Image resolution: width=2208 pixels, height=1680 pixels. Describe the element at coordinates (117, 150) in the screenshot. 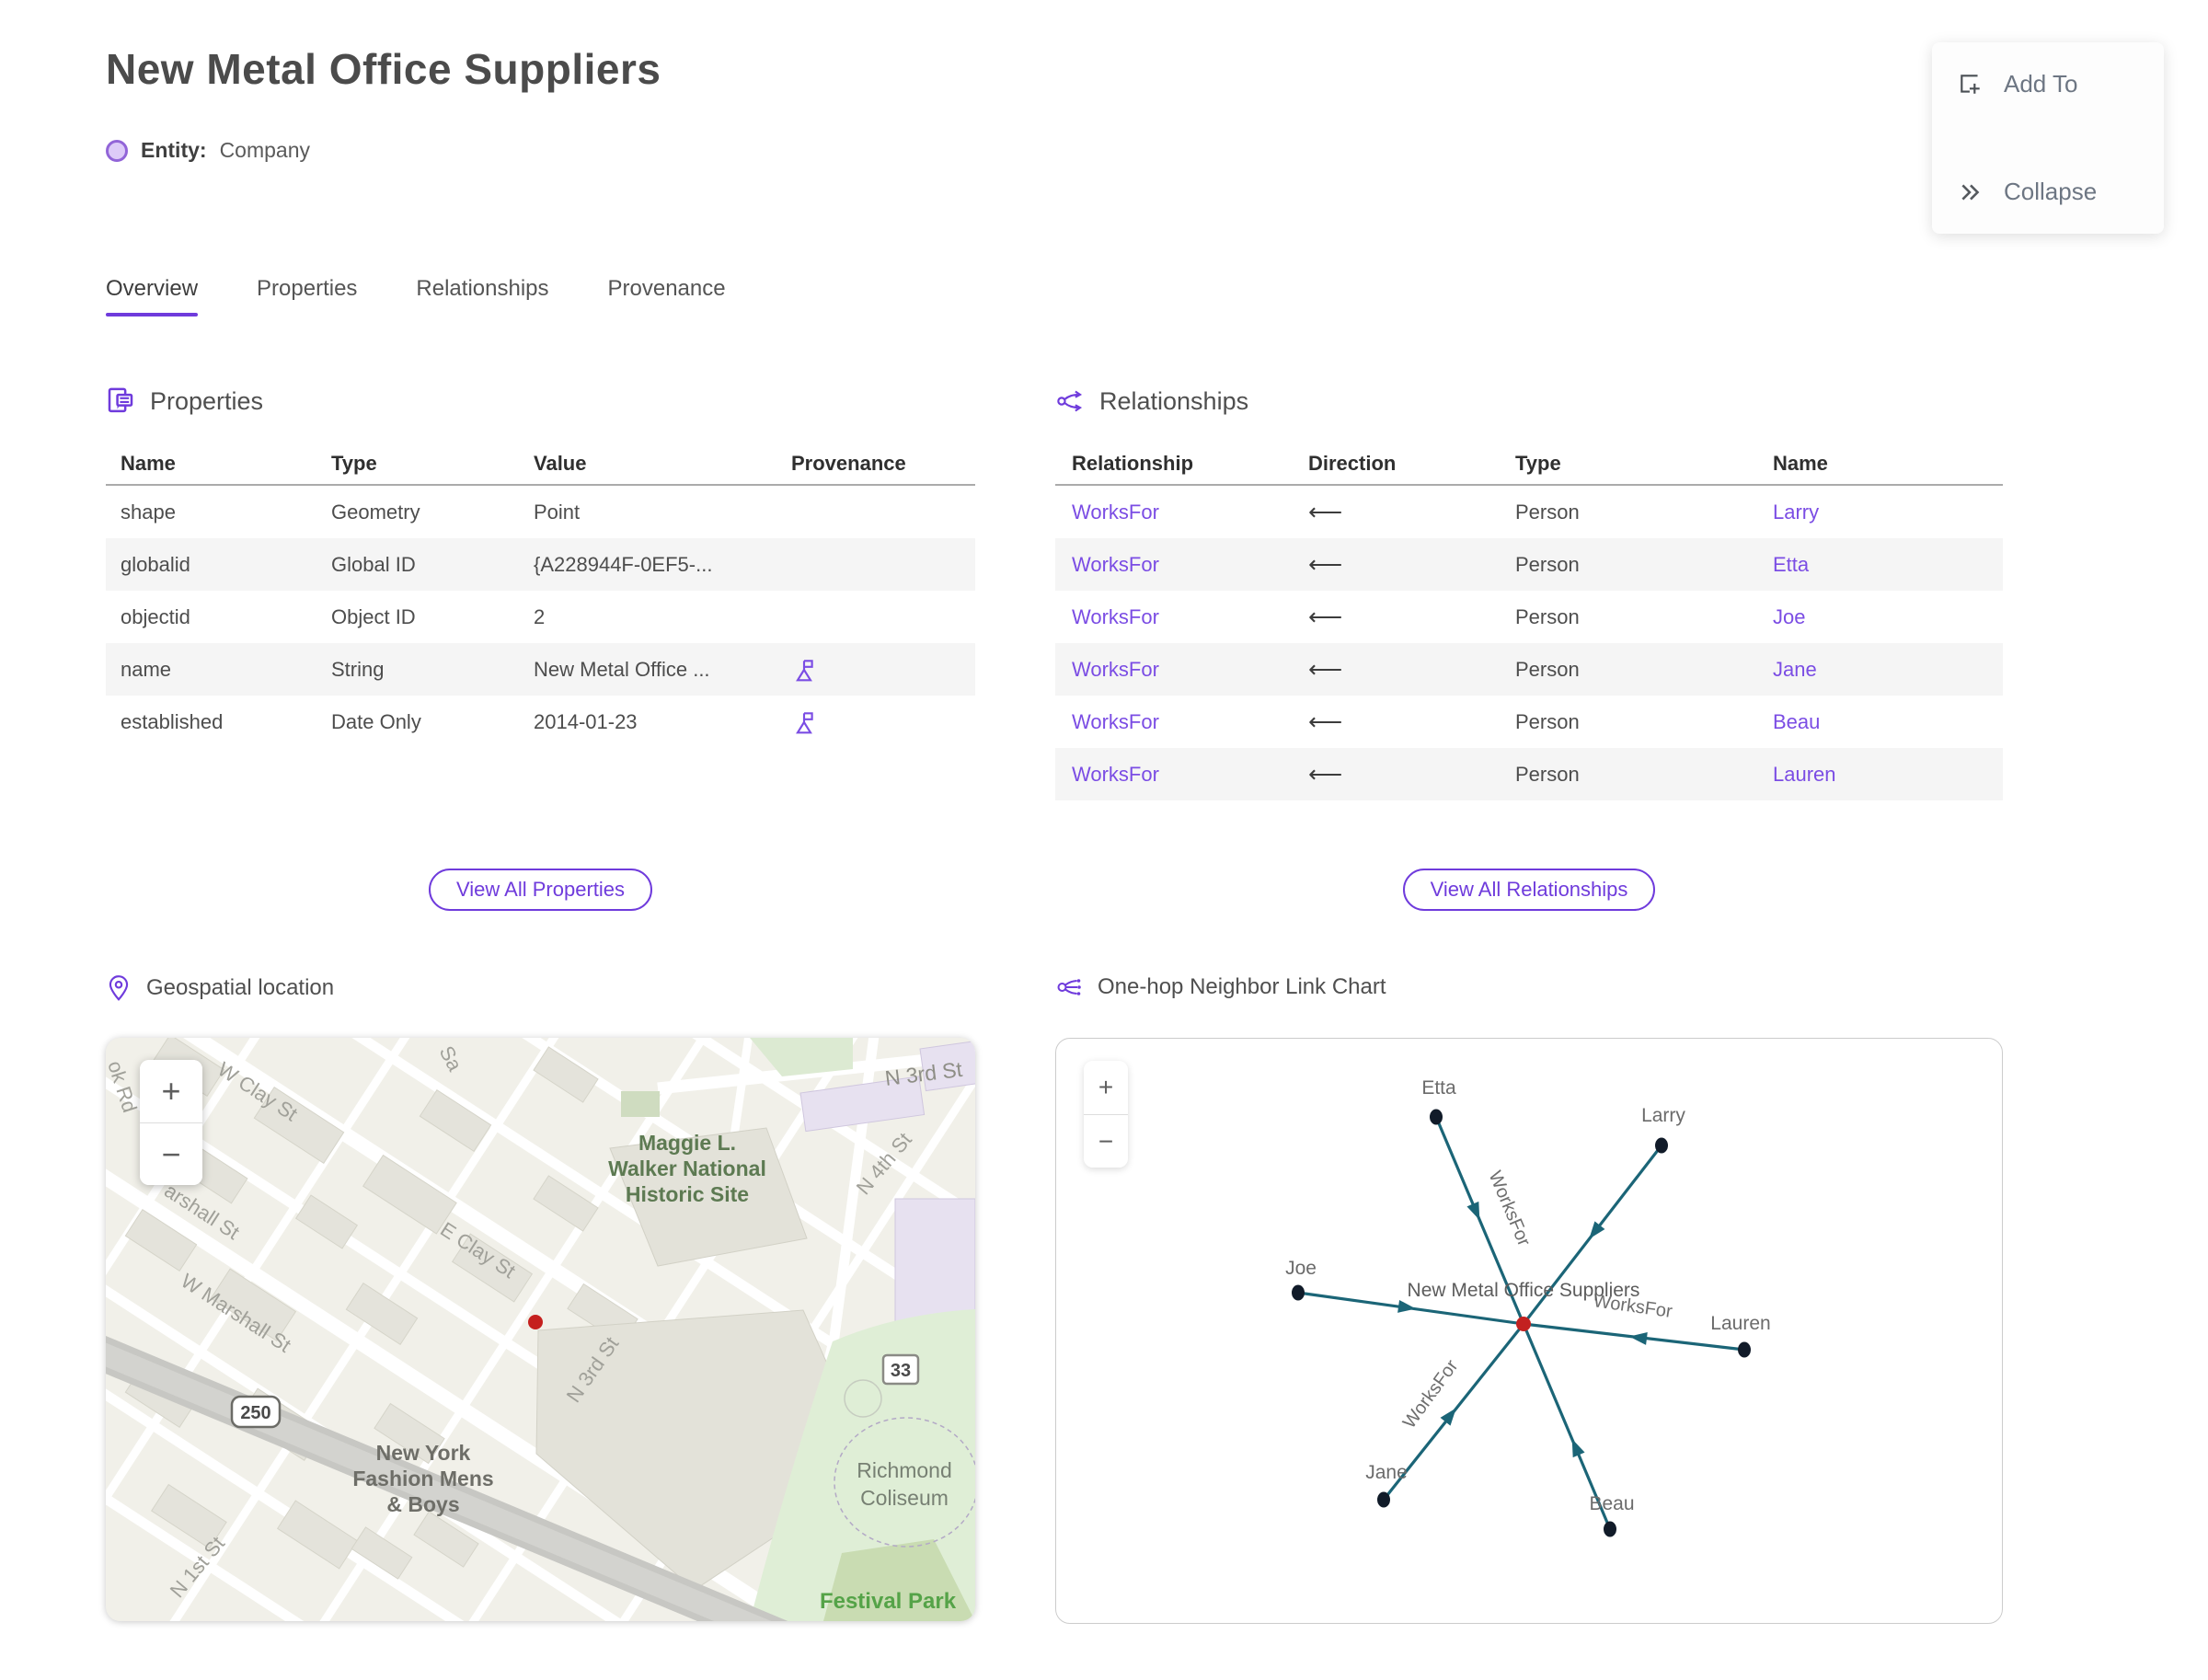

I see `entity-circle-icon` at that location.